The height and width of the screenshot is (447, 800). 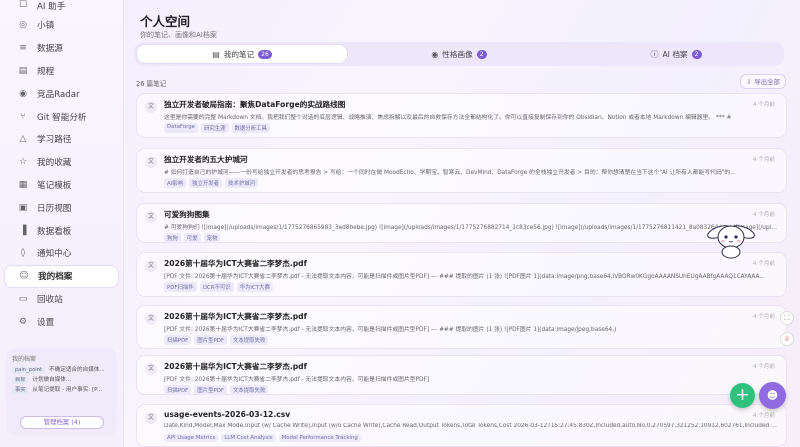 What do you see at coordinates (24, 276) in the screenshot?
I see `user-icon: ☺` at bounding box center [24, 276].